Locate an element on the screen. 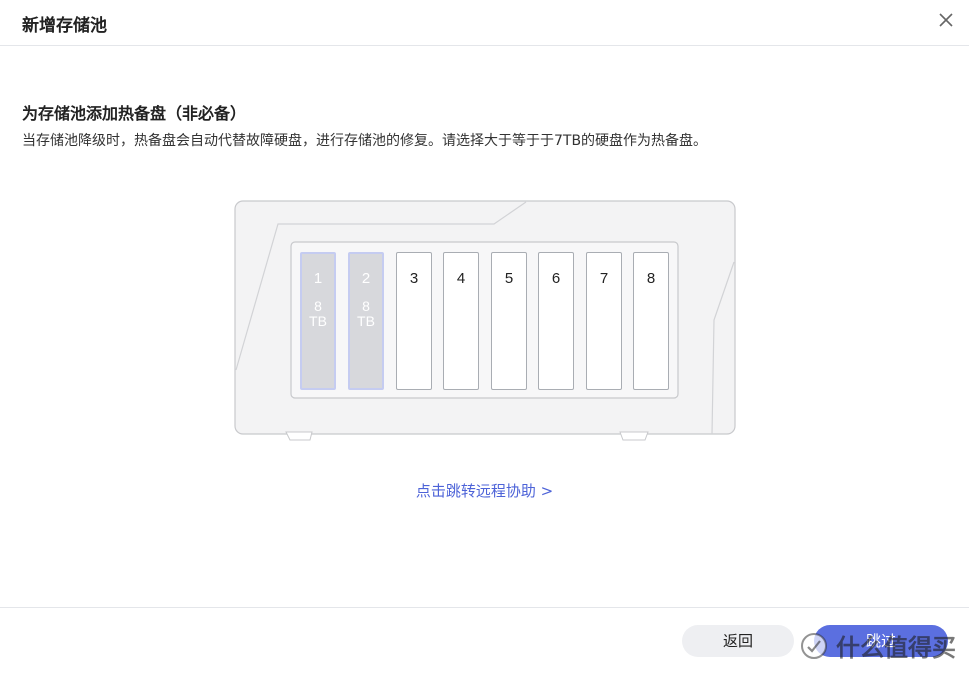  drive-bay-number: 8 is located at coordinates (651, 278).